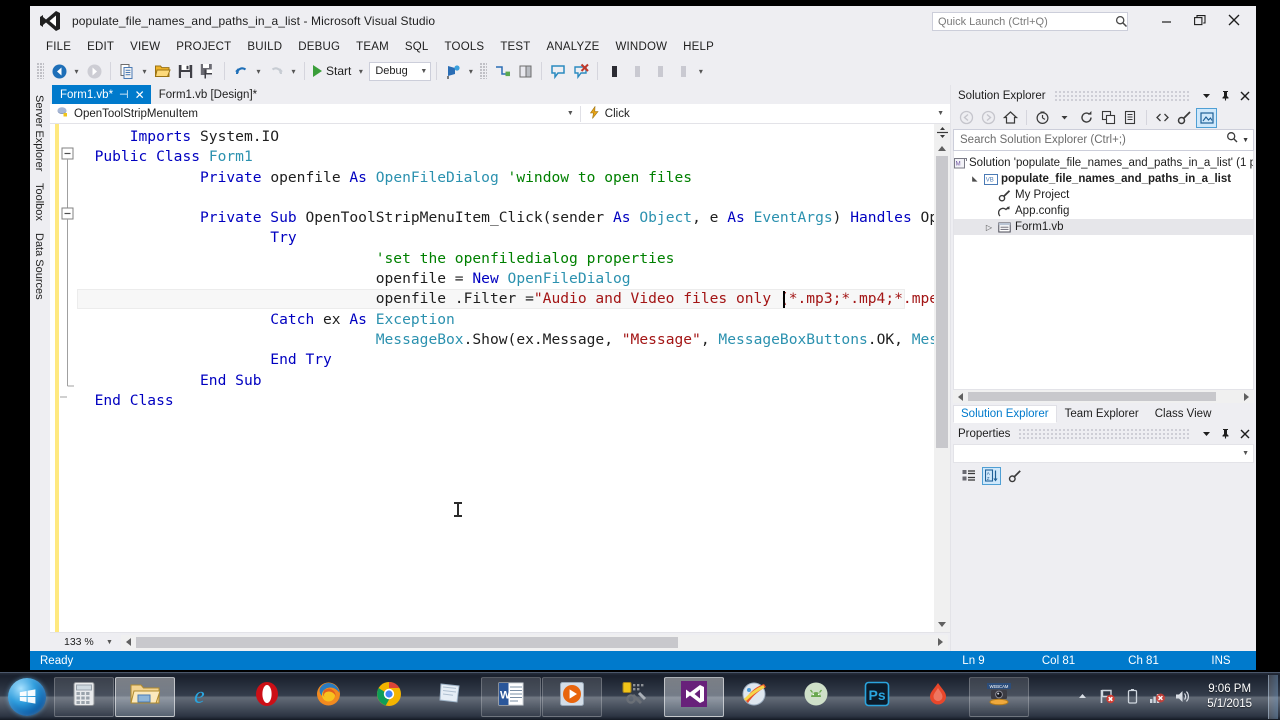 This screenshot has height=720, width=1280. What do you see at coordinates (942, 386) in the screenshot?
I see `scroll-track` at bounding box center [942, 386].